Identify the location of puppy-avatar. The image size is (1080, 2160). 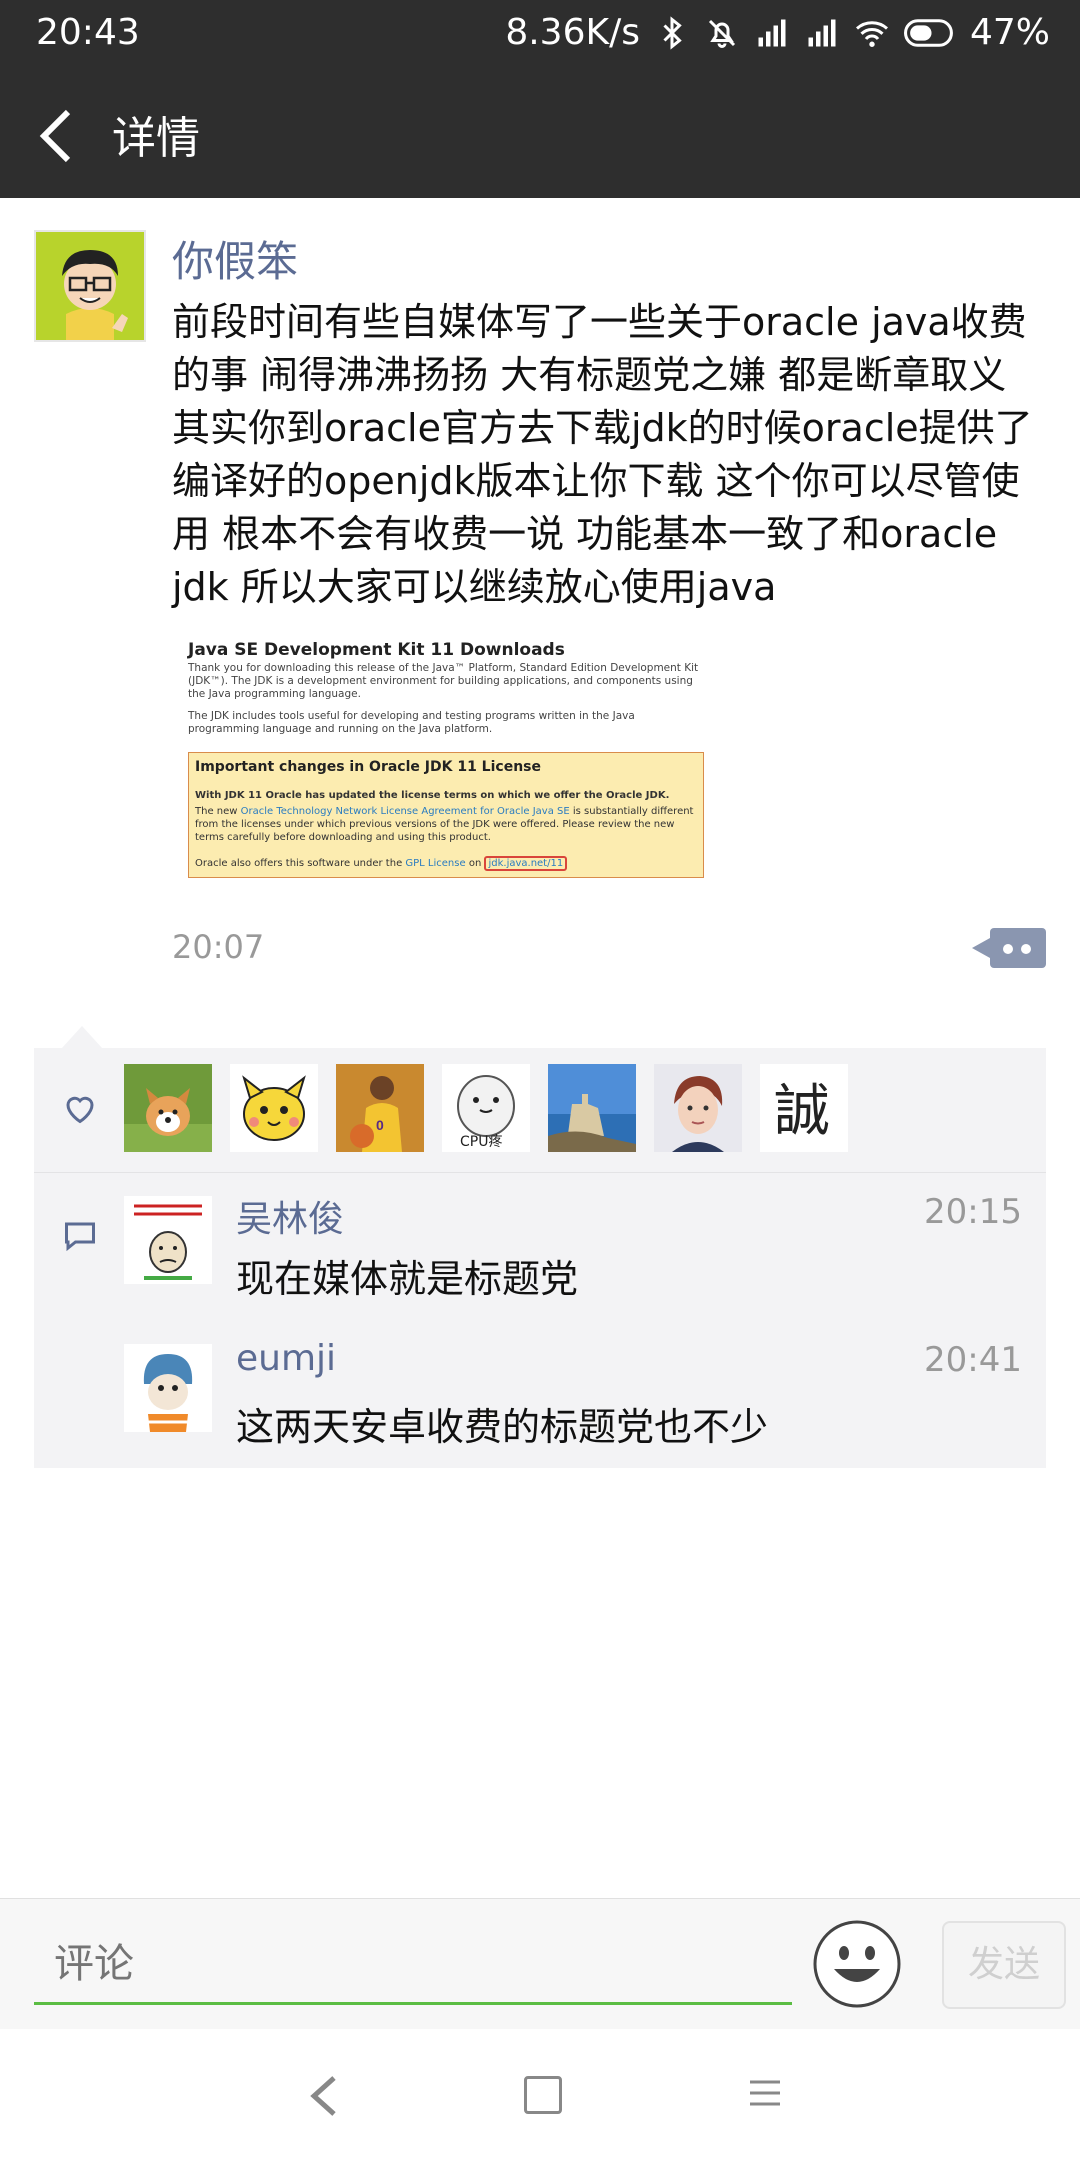
(168, 1108).